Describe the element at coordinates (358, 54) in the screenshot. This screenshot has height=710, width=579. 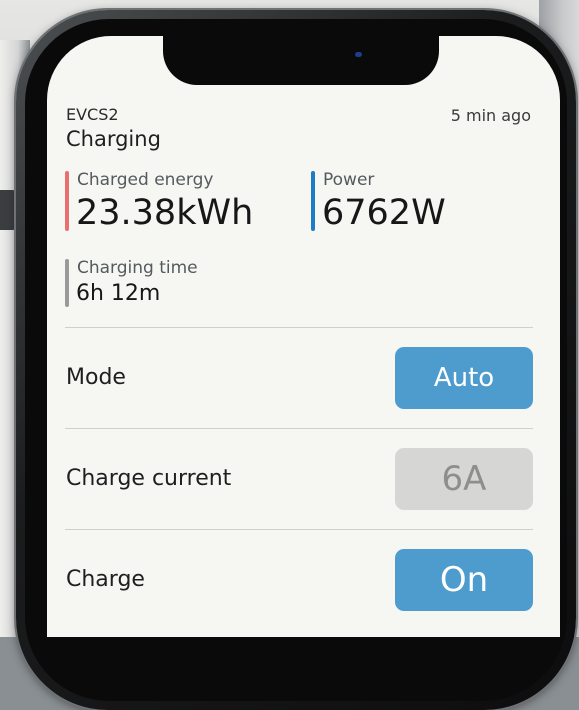
I see `camera-icon` at that location.